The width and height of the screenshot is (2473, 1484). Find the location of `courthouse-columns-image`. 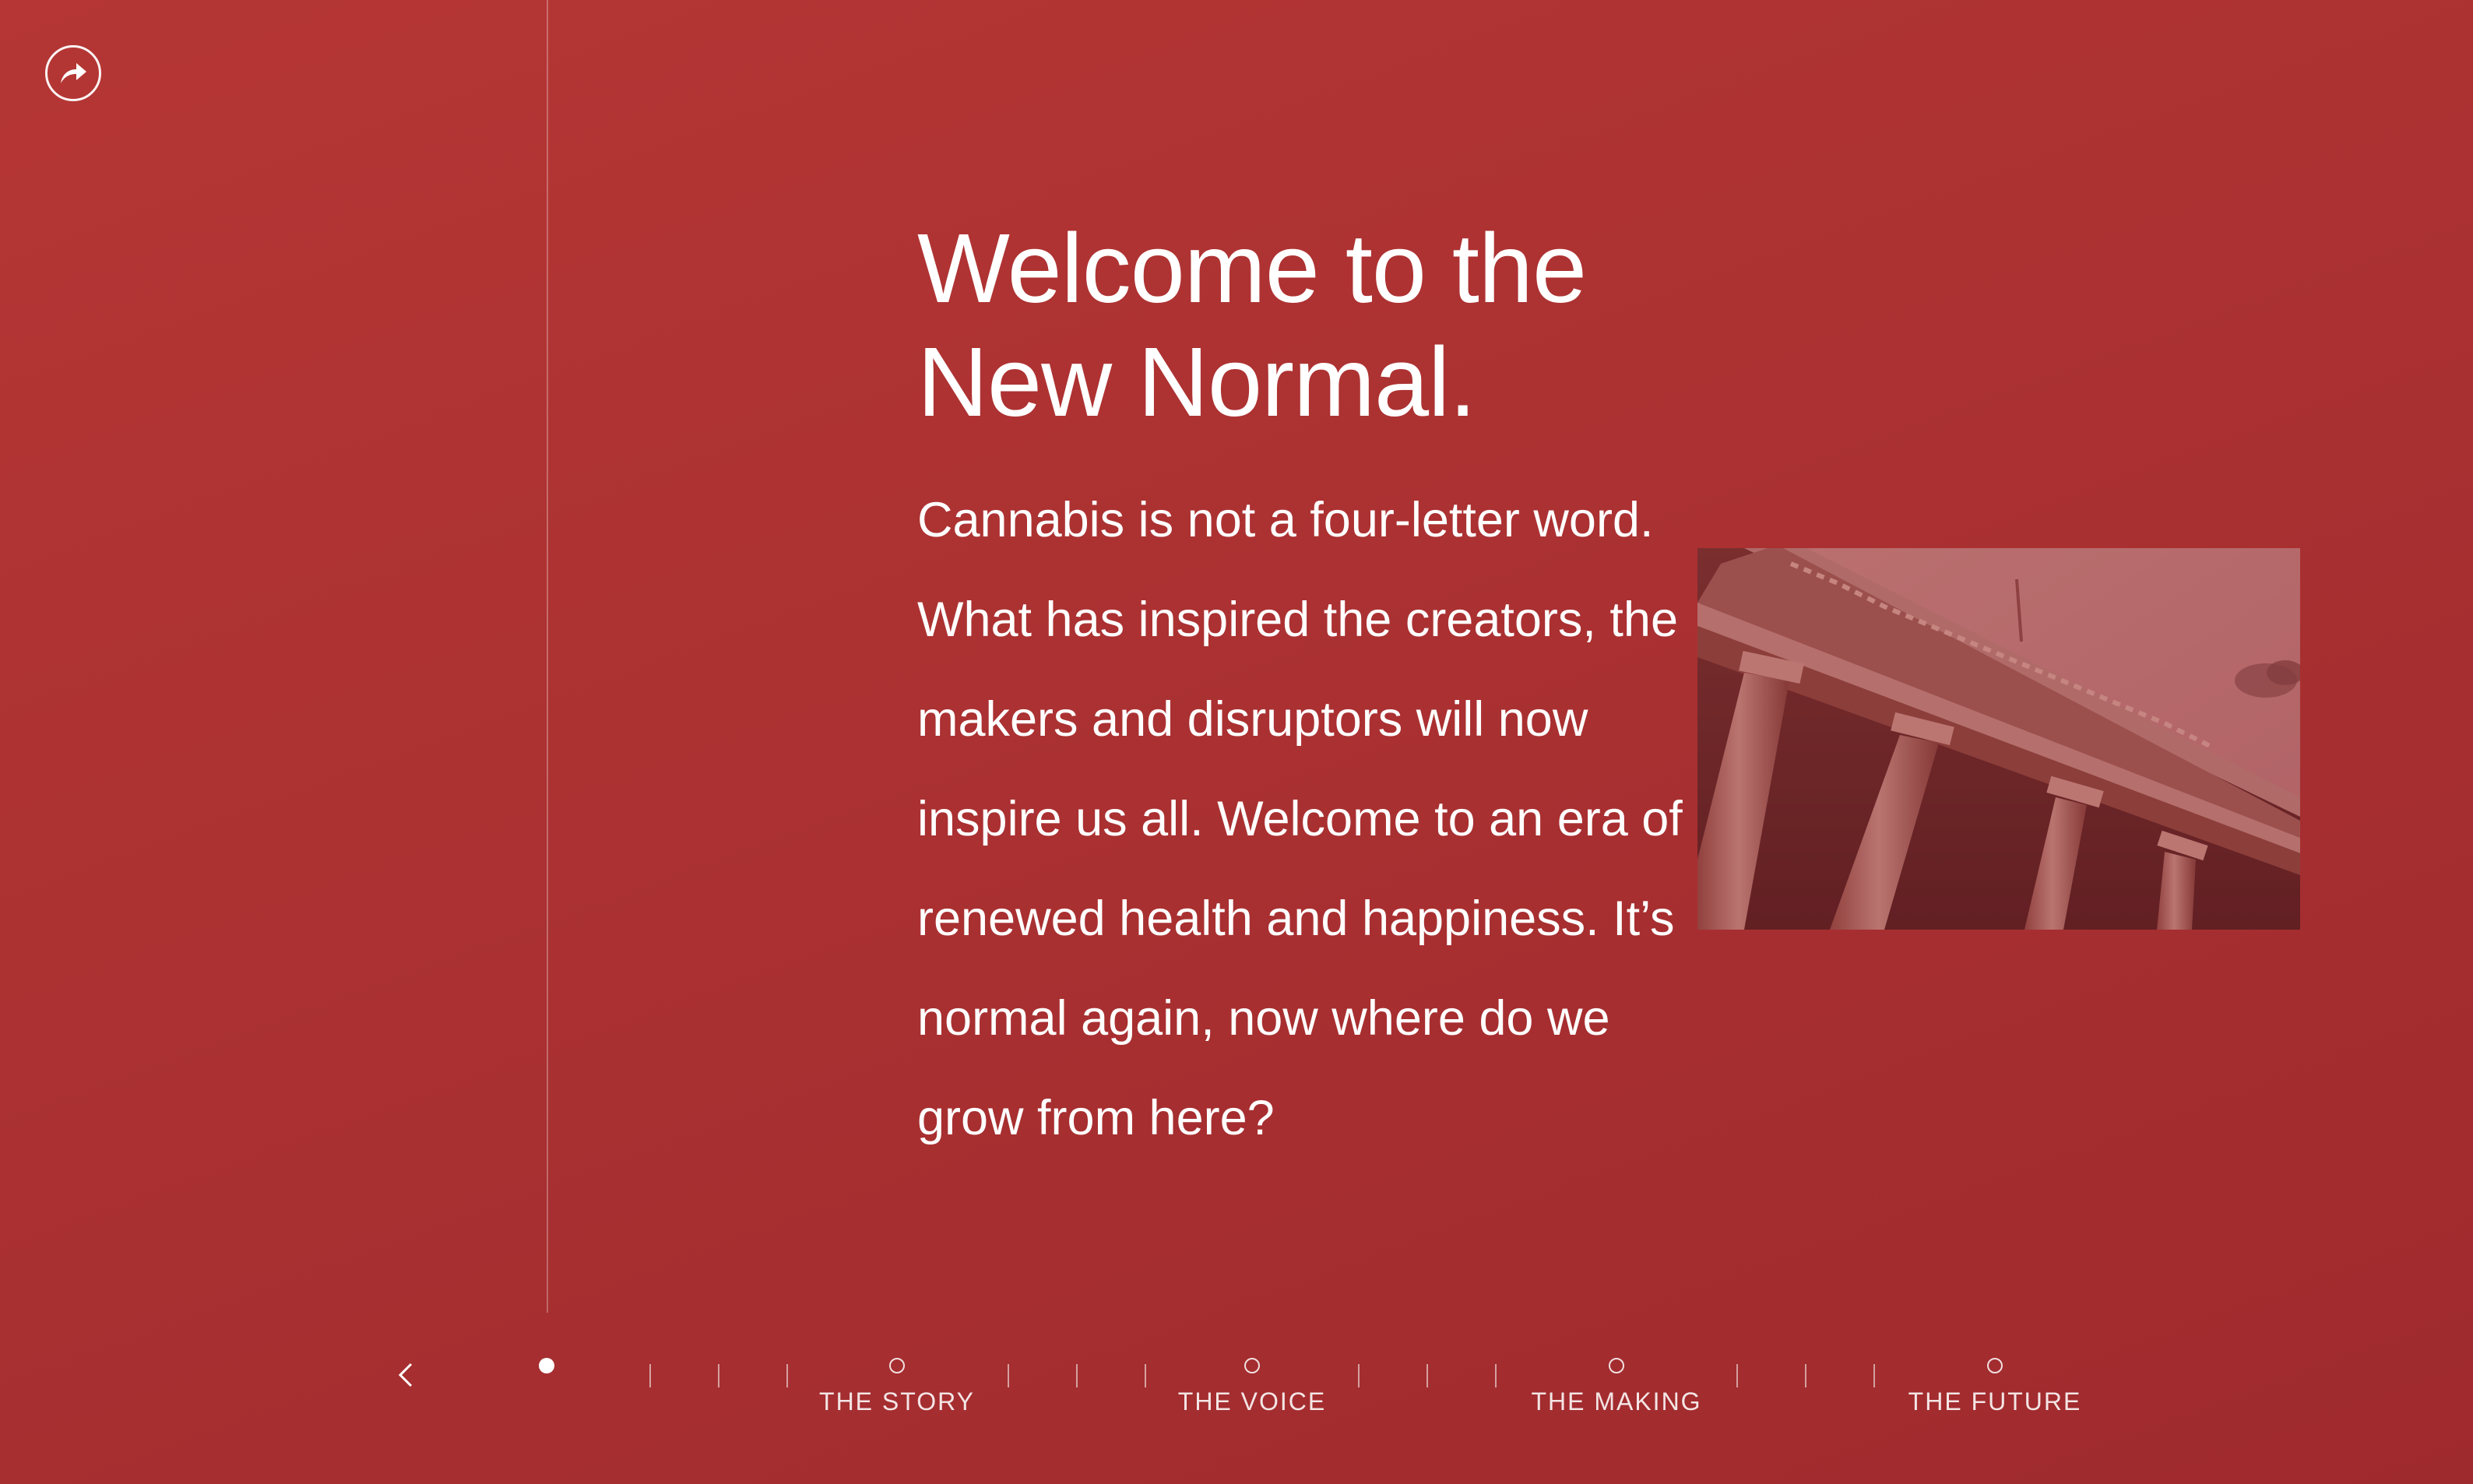

courthouse-columns-image is located at coordinates (1998, 739).